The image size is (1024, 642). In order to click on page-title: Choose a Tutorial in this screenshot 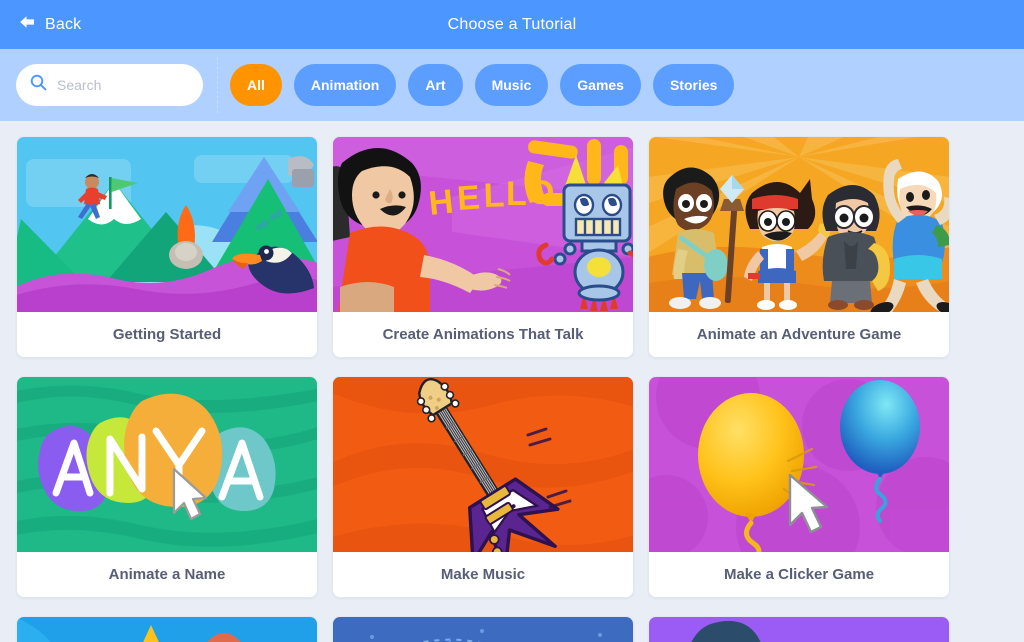, I will do `click(512, 24)`.